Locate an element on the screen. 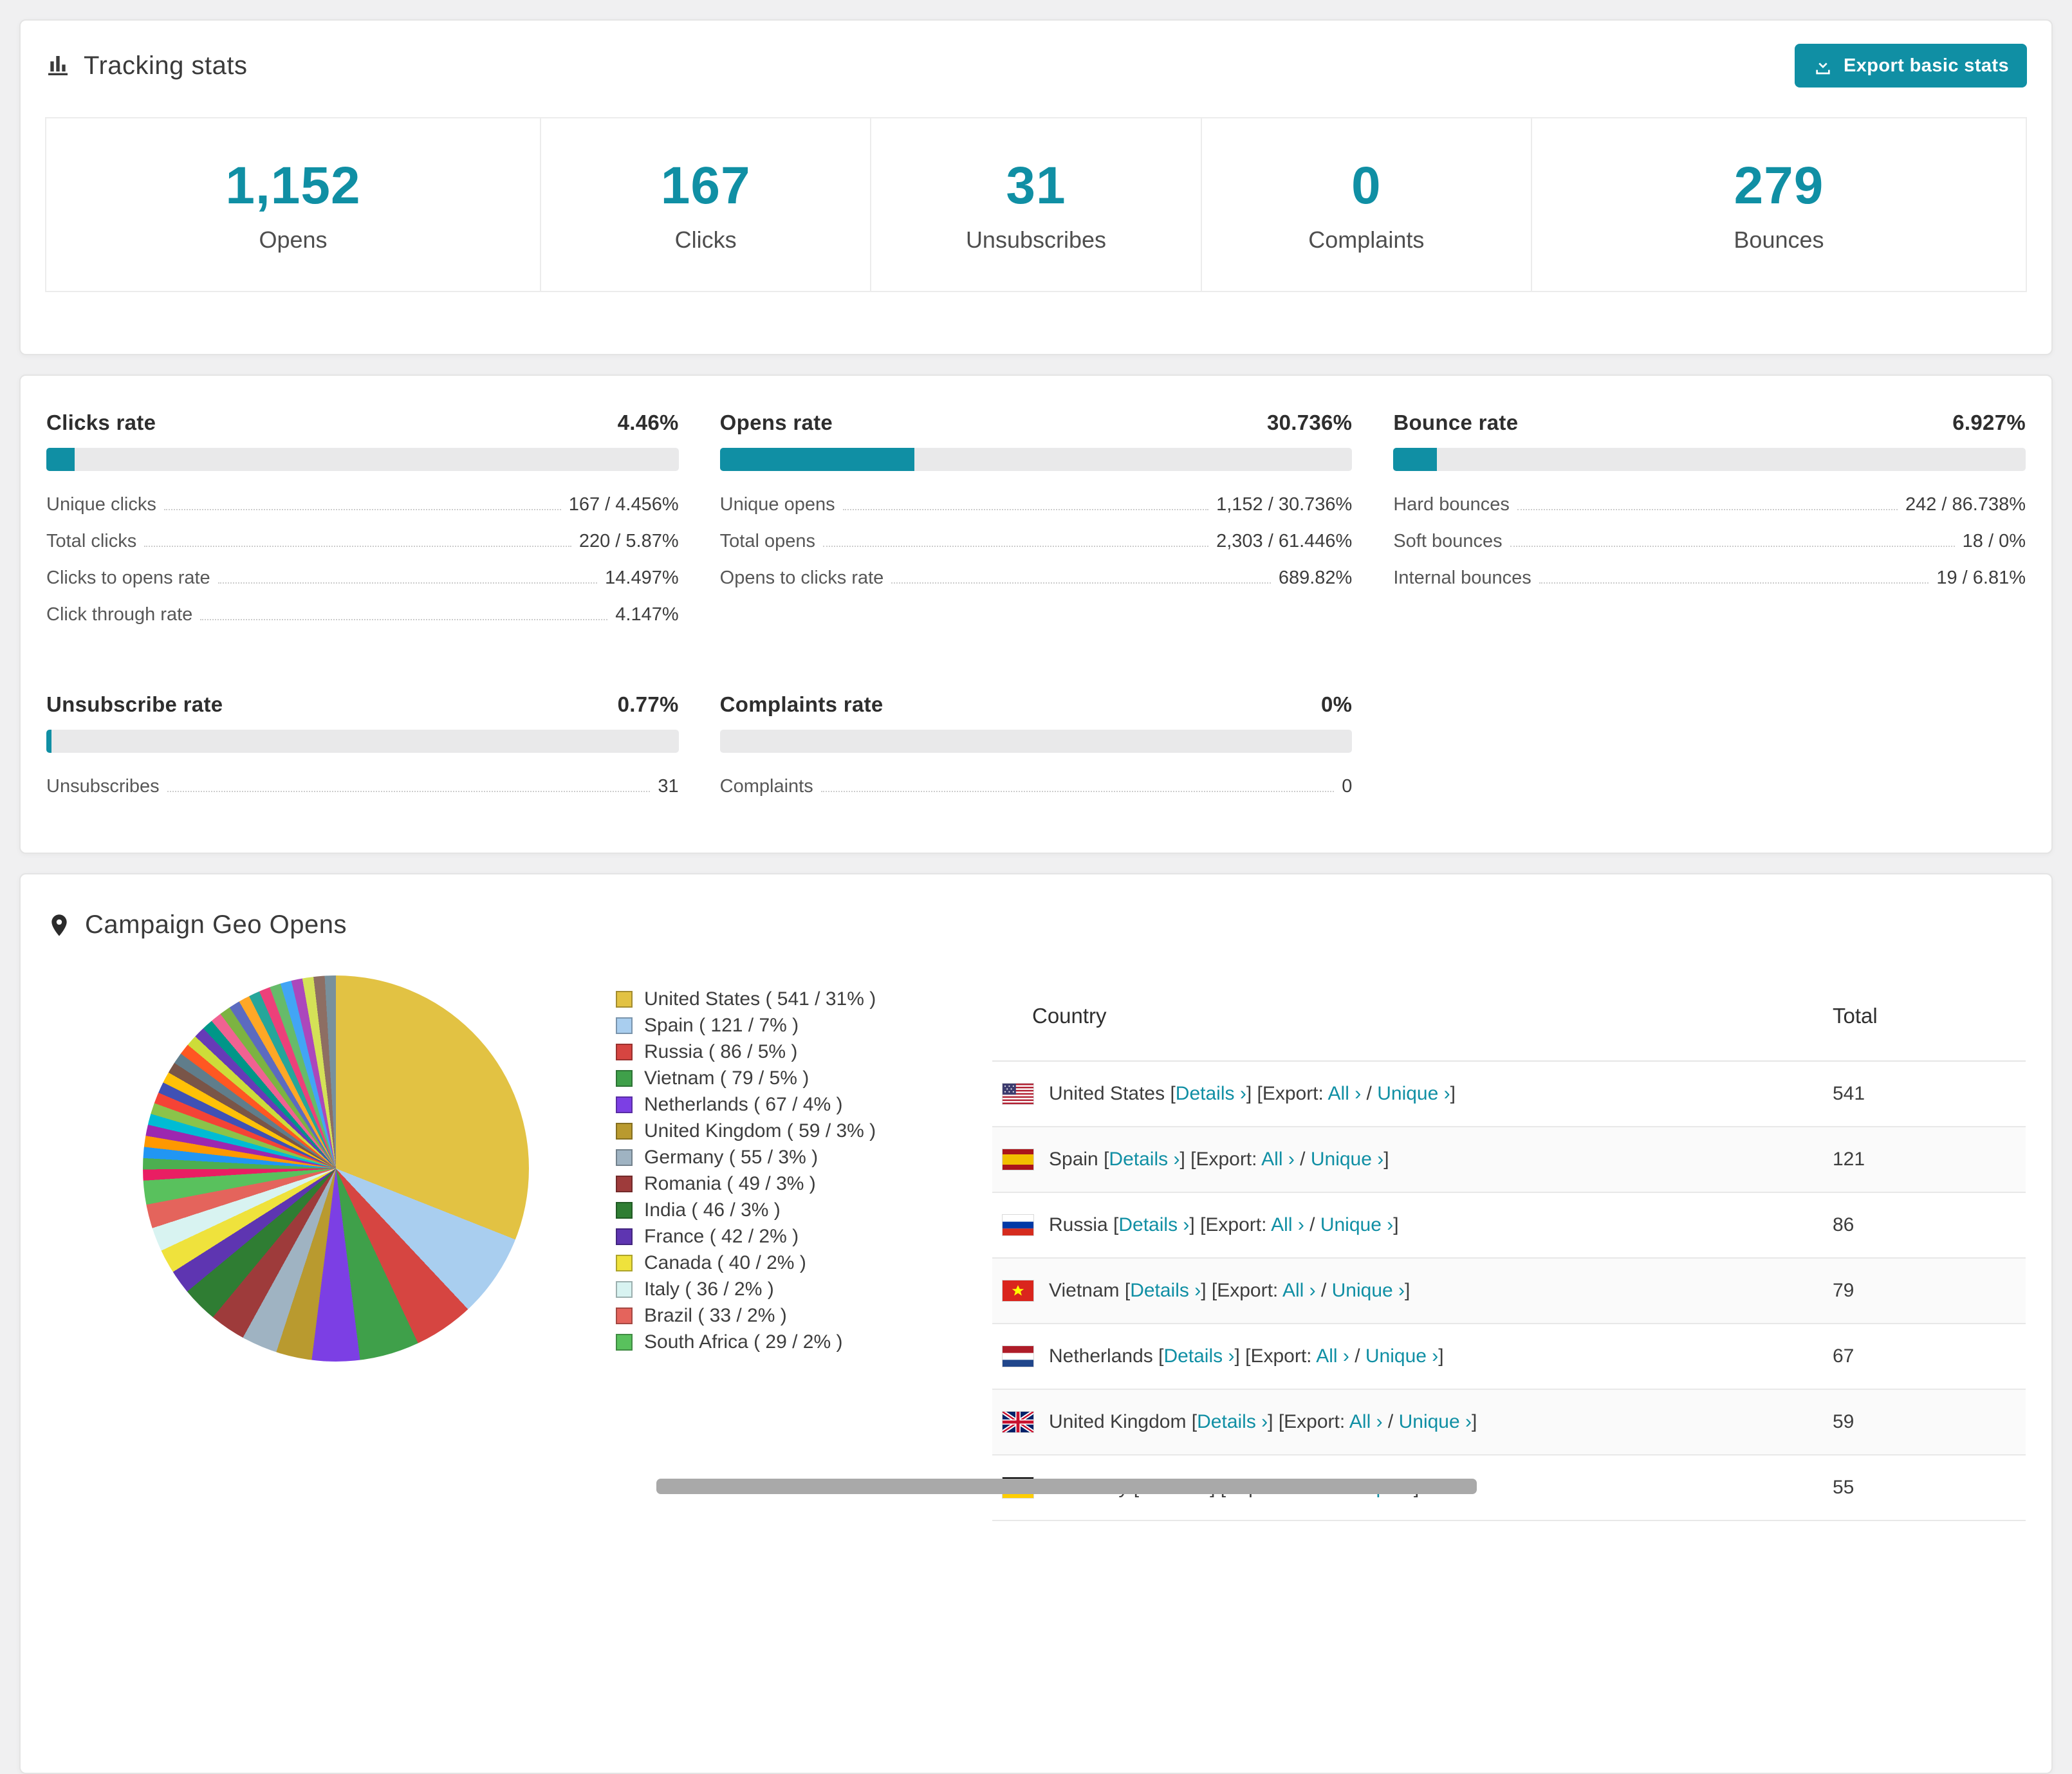 The image size is (2072, 1774). rate-percentage: 0% is located at coordinates (1337, 704).